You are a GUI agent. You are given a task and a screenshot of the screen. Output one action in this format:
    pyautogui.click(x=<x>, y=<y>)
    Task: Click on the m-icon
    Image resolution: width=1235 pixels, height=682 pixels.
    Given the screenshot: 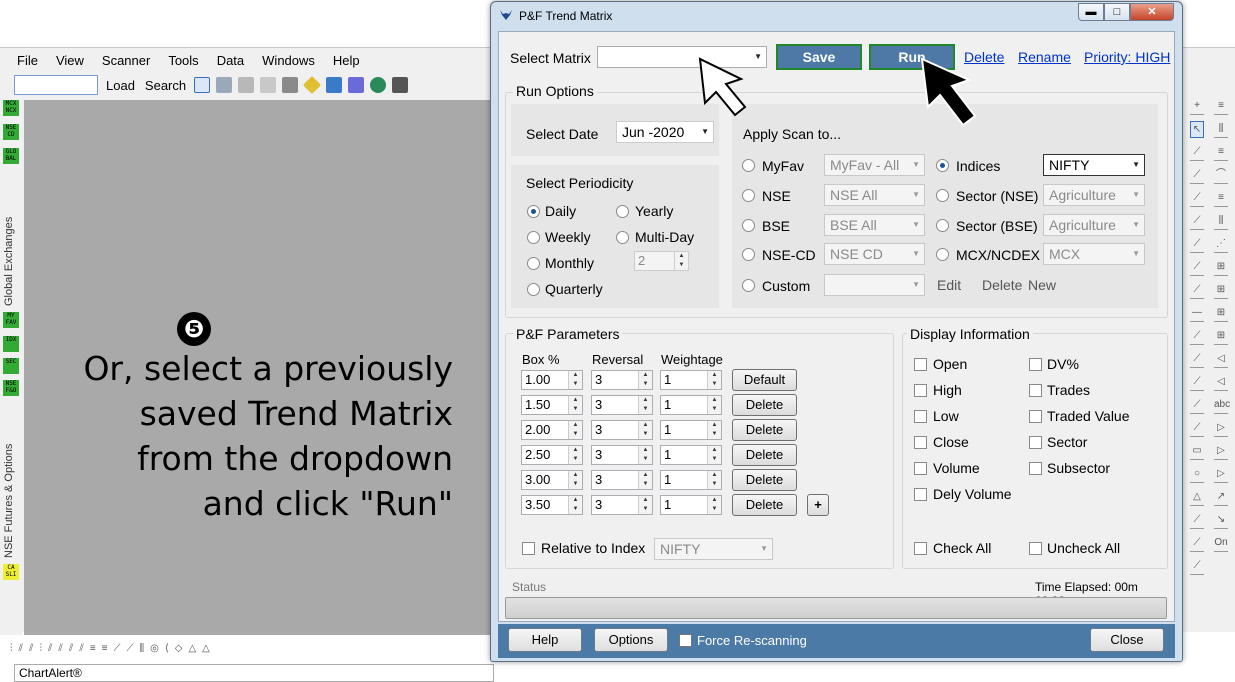 What is the action you would take?
    pyautogui.click(x=334, y=85)
    